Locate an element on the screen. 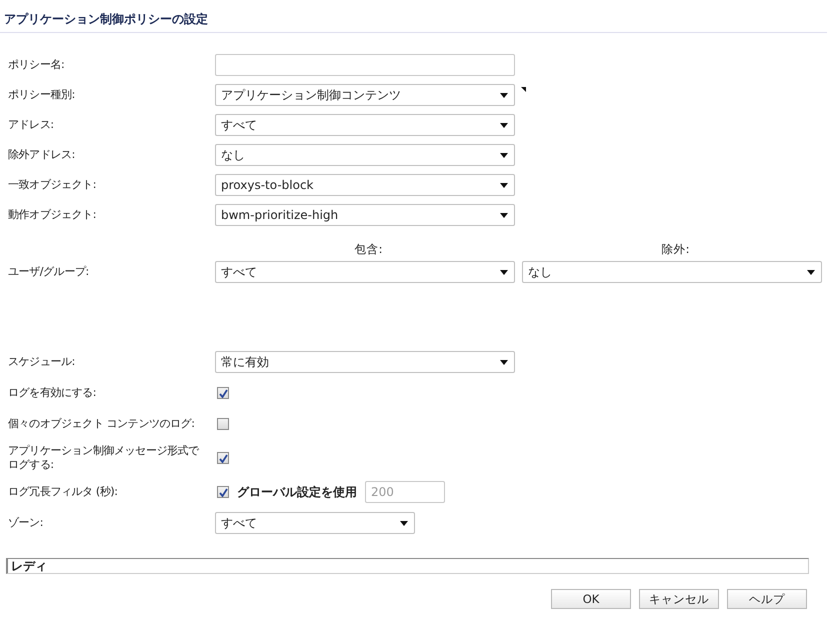  page-title: アプリケーション制御ポリシーの設定 is located at coordinates (413, 16).